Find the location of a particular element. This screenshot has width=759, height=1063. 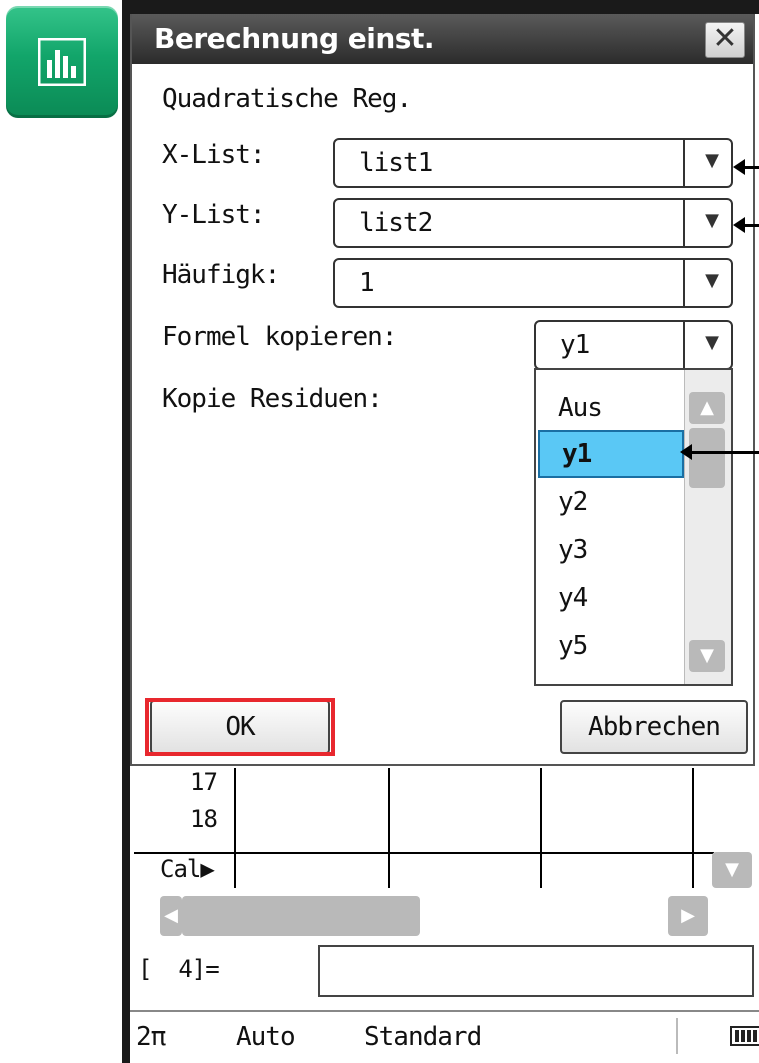

calc-row-label: Cal▶ is located at coordinates (187, 869).